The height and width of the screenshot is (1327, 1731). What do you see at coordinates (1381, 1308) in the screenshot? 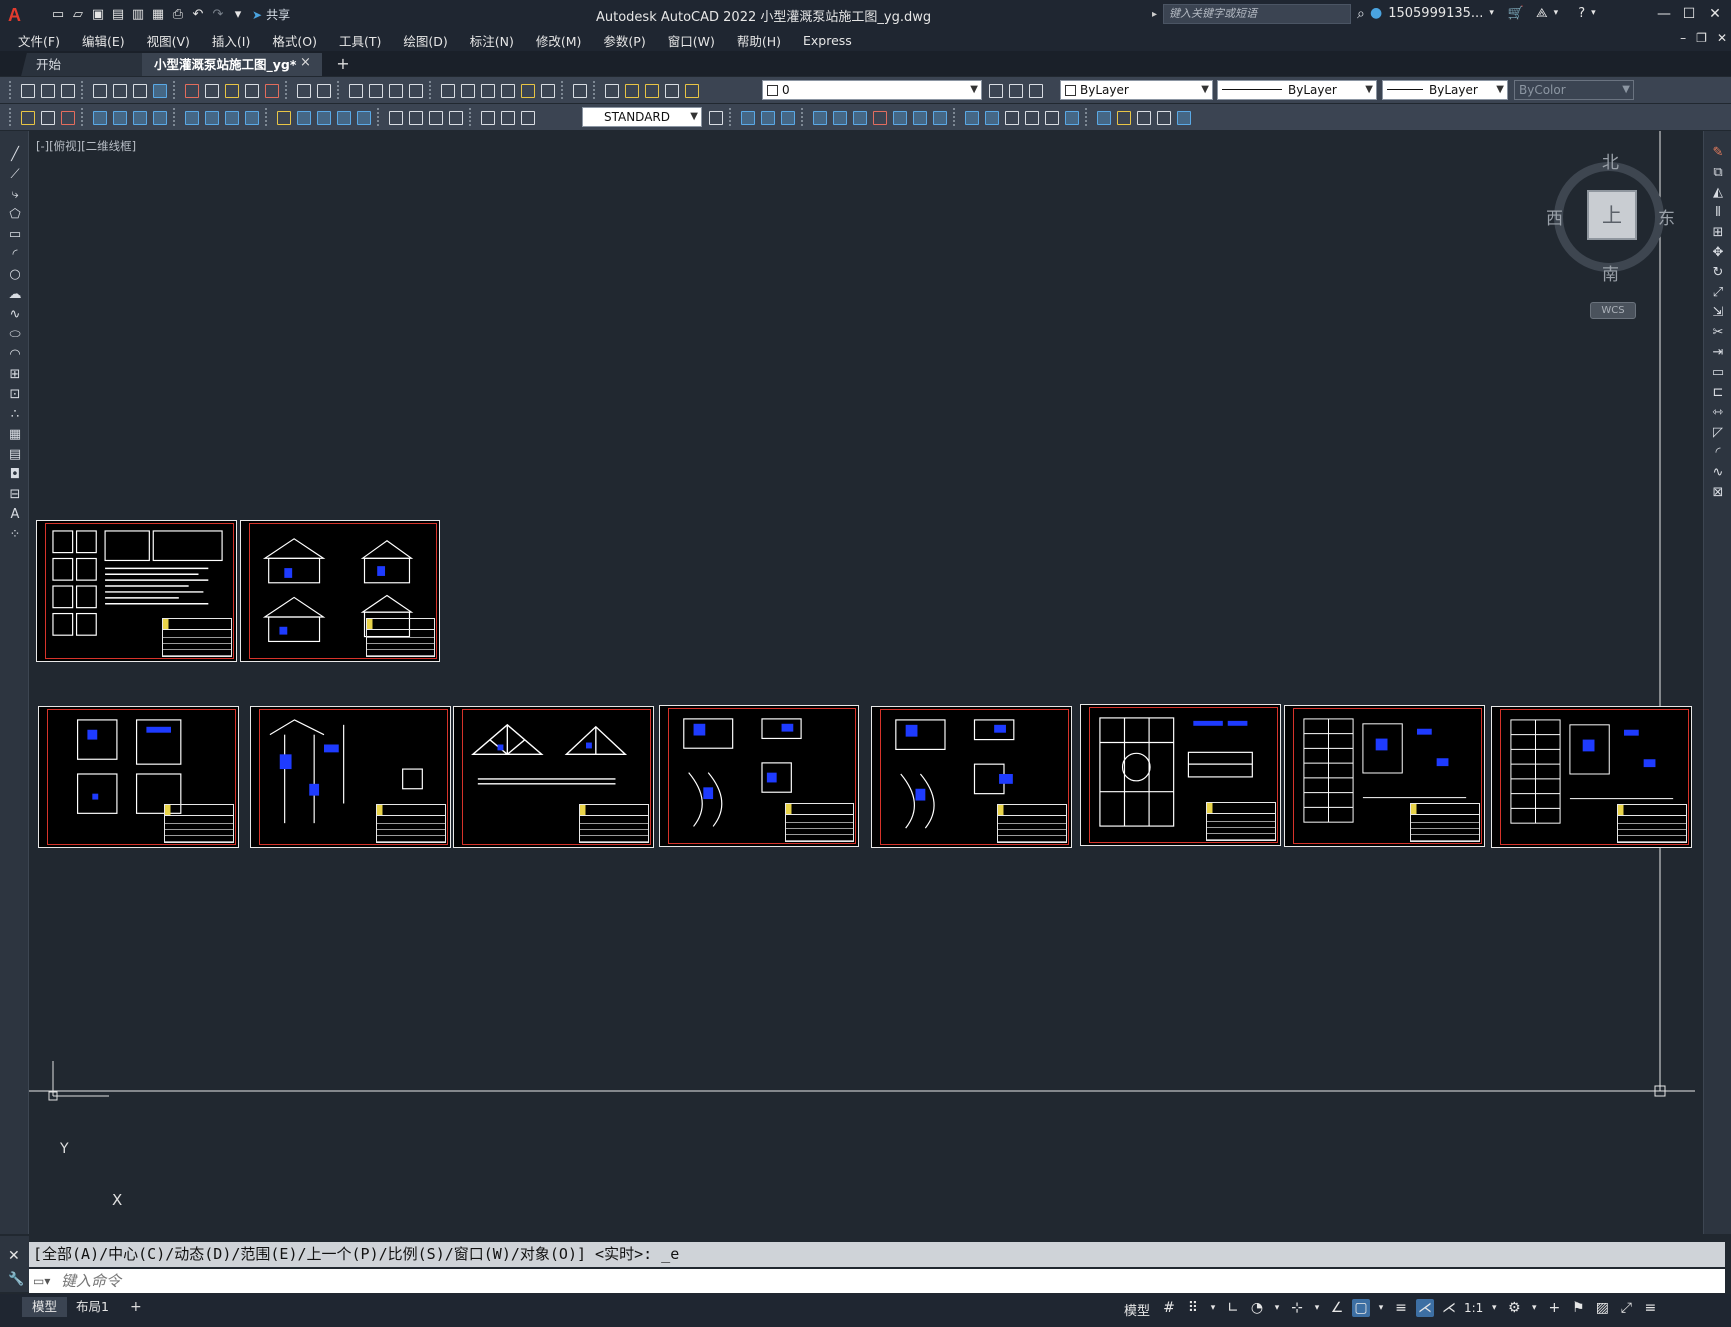
I see `osnap-dropdown-icon: ▾` at bounding box center [1381, 1308].